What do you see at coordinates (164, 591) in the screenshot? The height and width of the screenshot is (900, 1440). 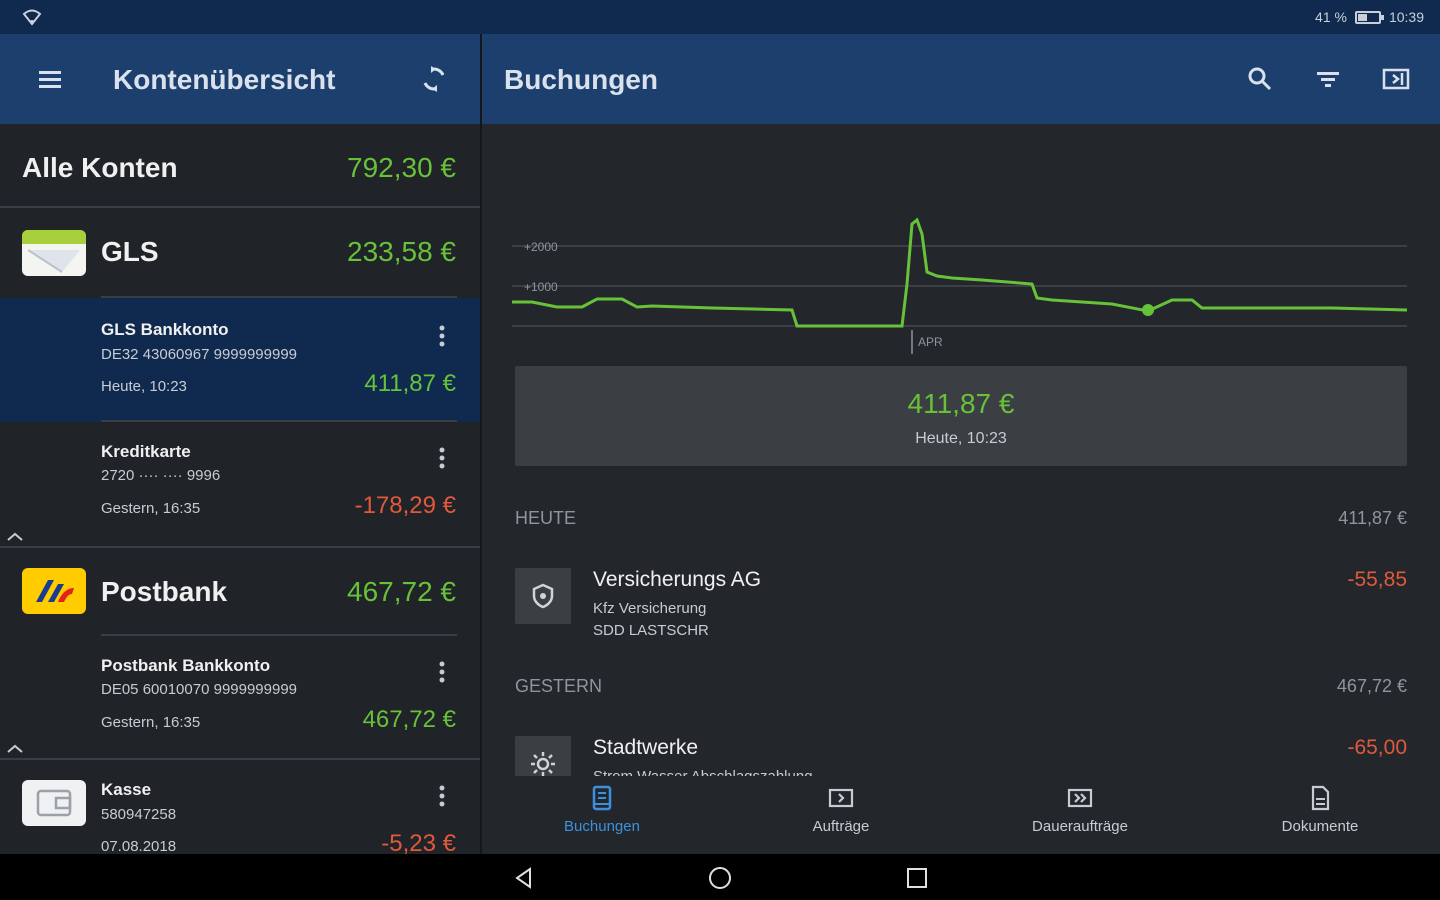 I see `bank-name-postbank: Postbank` at bounding box center [164, 591].